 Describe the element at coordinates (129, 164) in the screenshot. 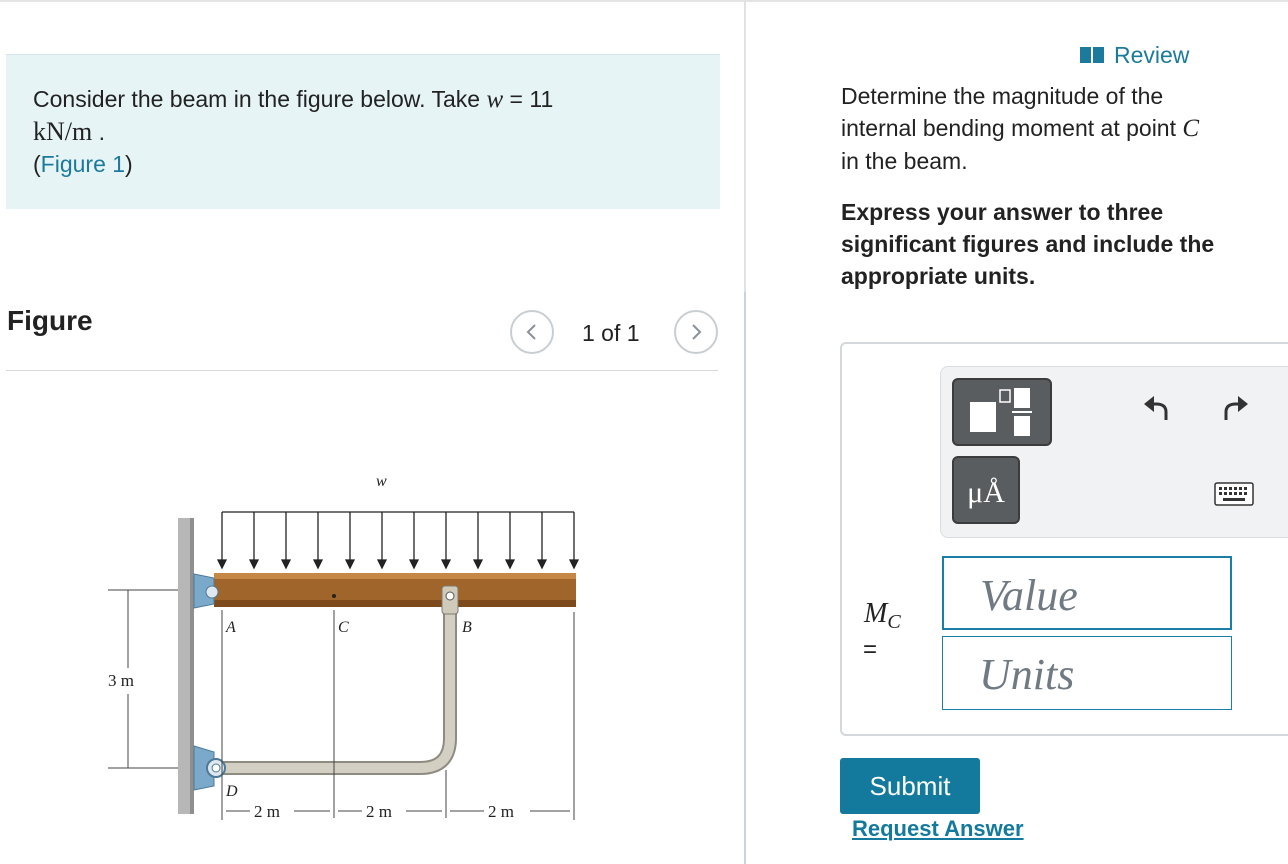

I see `paren-close: )` at that location.